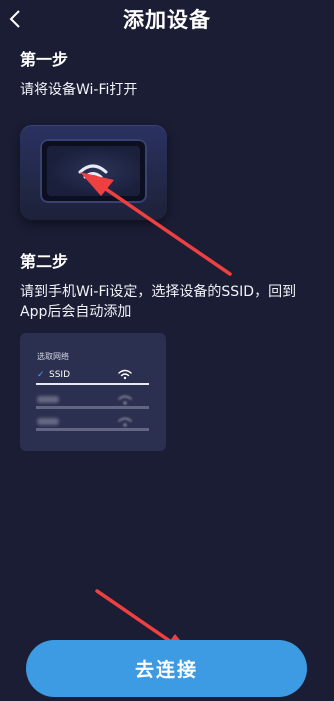 The width and height of the screenshot is (334, 701). What do you see at coordinates (93, 377) in the screenshot?
I see `wifi-row-selected: ✓ SSID` at bounding box center [93, 377].